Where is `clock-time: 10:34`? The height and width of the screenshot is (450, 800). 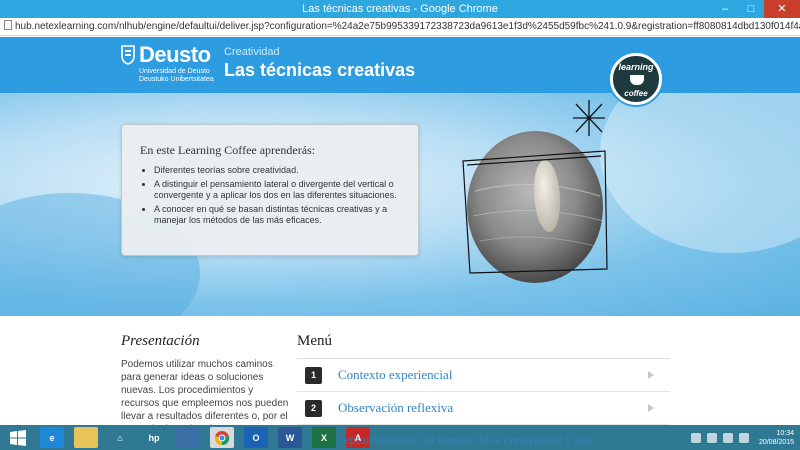 clock-time: 10:34 is located at coordinates (785, 433).